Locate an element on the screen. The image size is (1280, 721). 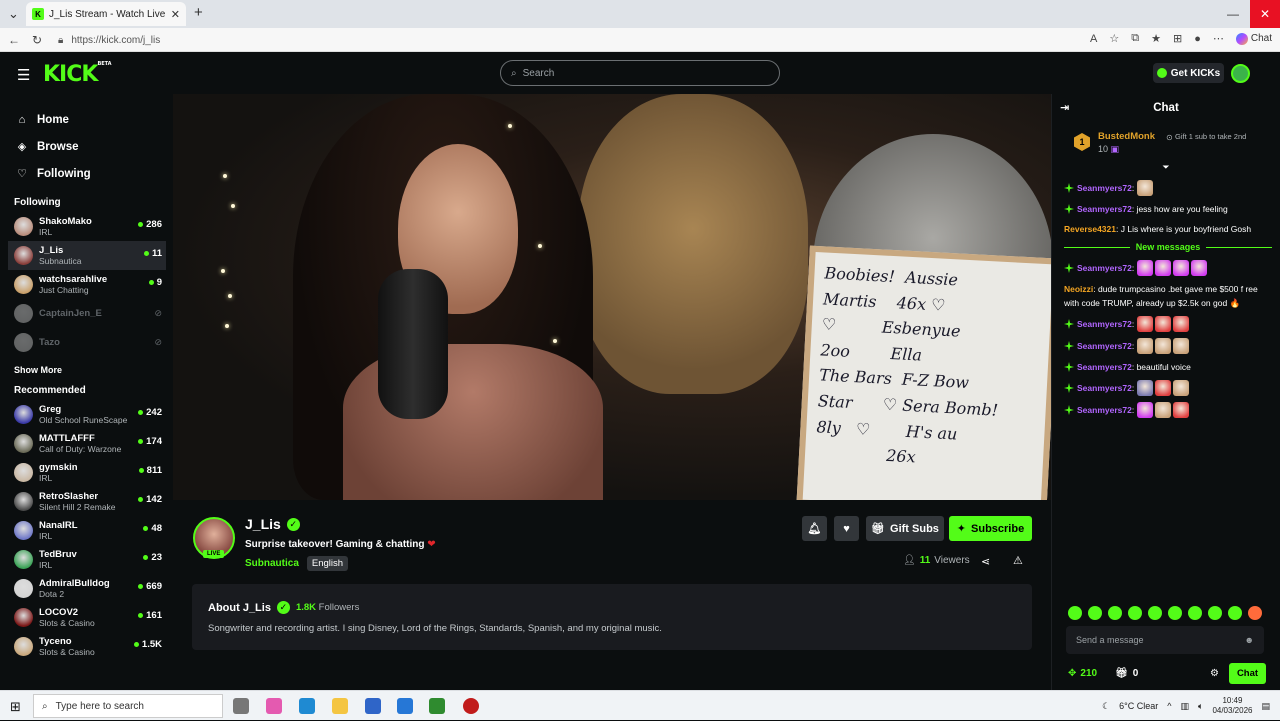
sidebar-channel: NanaIRL IRL 48 is located at coordinates (86, 530).